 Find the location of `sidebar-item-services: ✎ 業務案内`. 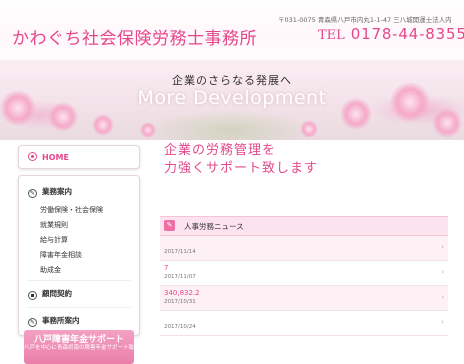

sidebar-item-services: ✎ 業務案内 is located at coordinates (79, 192).